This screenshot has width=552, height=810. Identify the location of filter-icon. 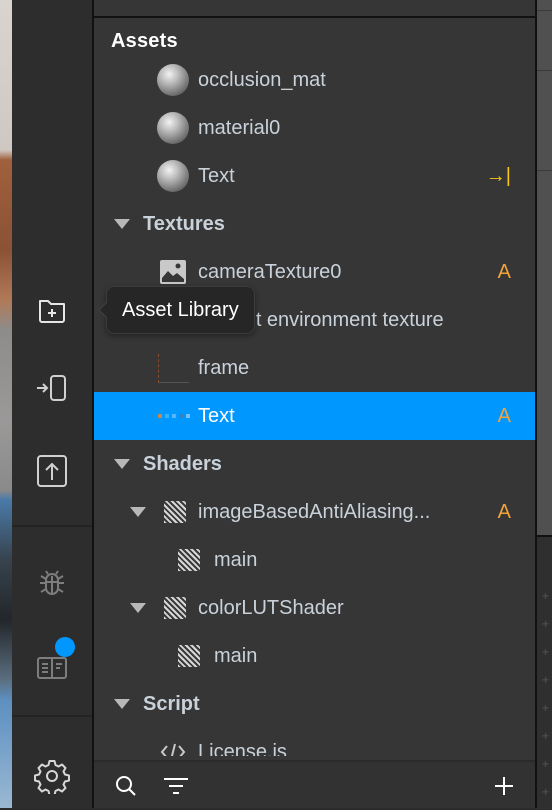
(176, 786).